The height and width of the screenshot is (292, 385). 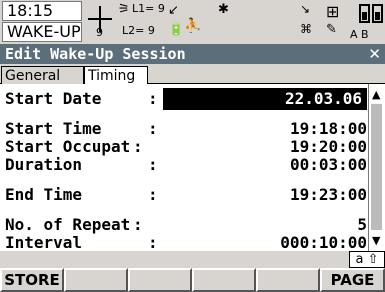 What do you see at coordinates (95, 54) in the screenshot?
I see `dialog-title: Edit Wake-Up Session` at bounding box center [95, 54].